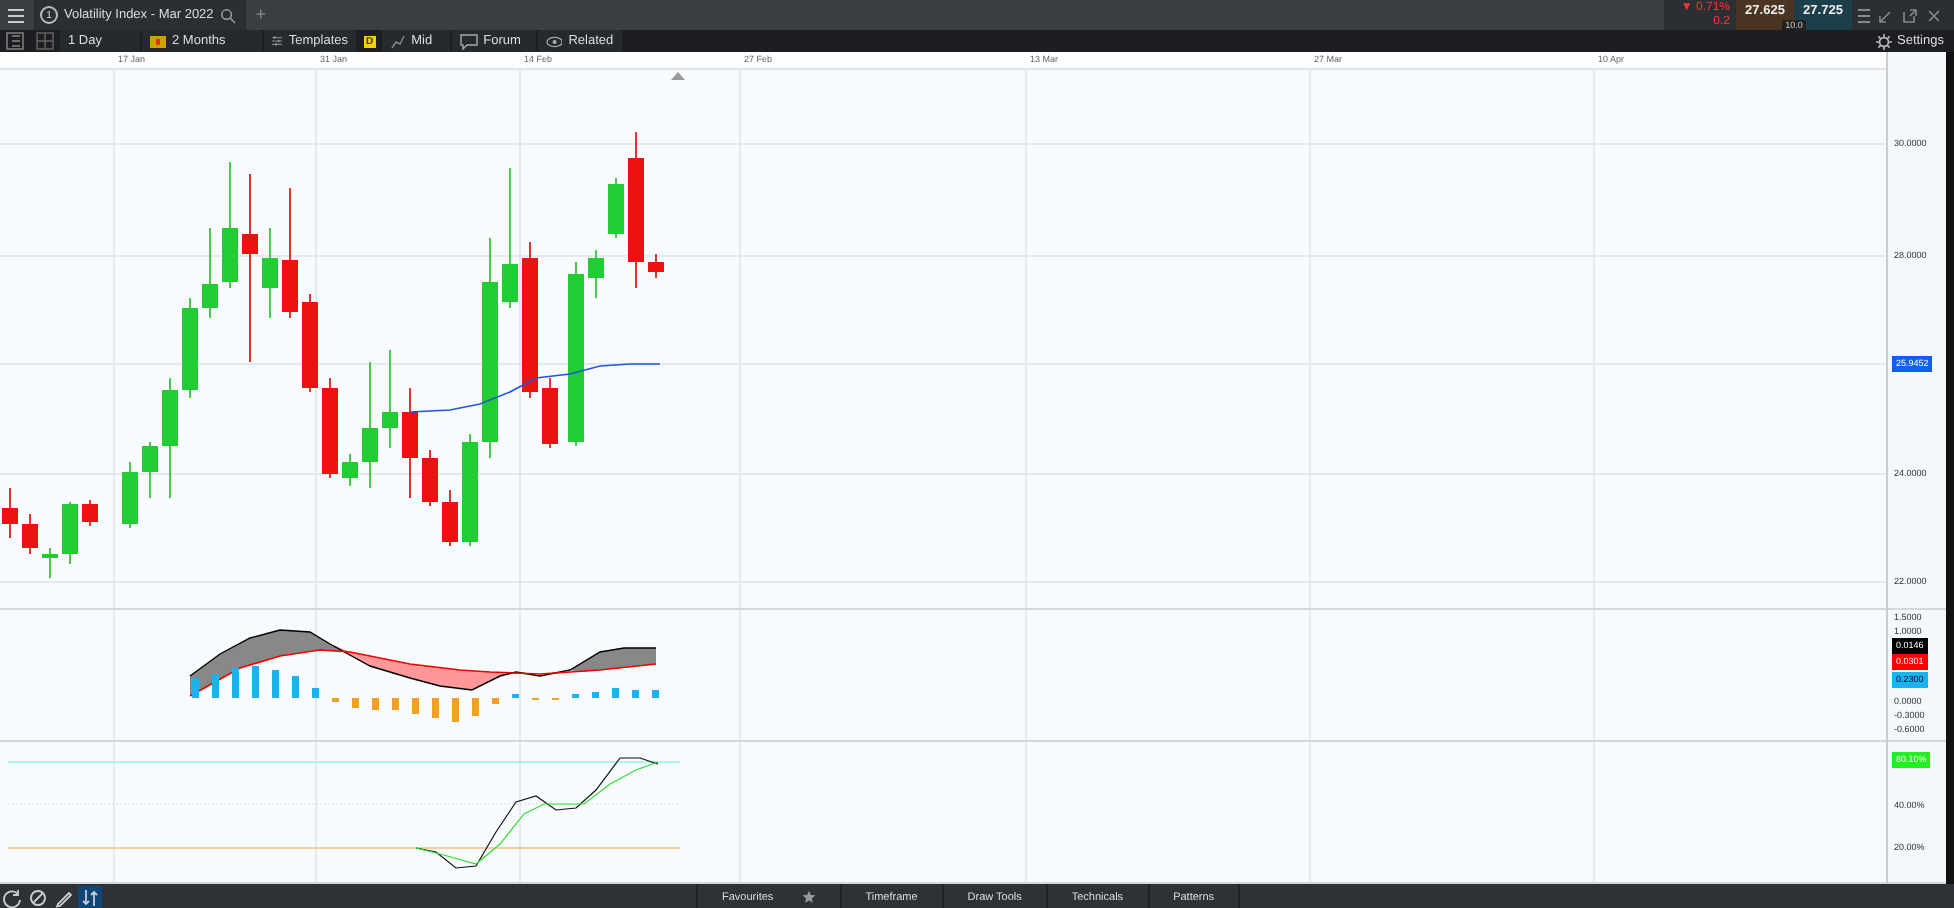 The width and height of the screenshot is (1954, 908). What do you see at coordinates (808, 897) in the screenshot?
I see `star-icon` at bounding box center [808, 897].